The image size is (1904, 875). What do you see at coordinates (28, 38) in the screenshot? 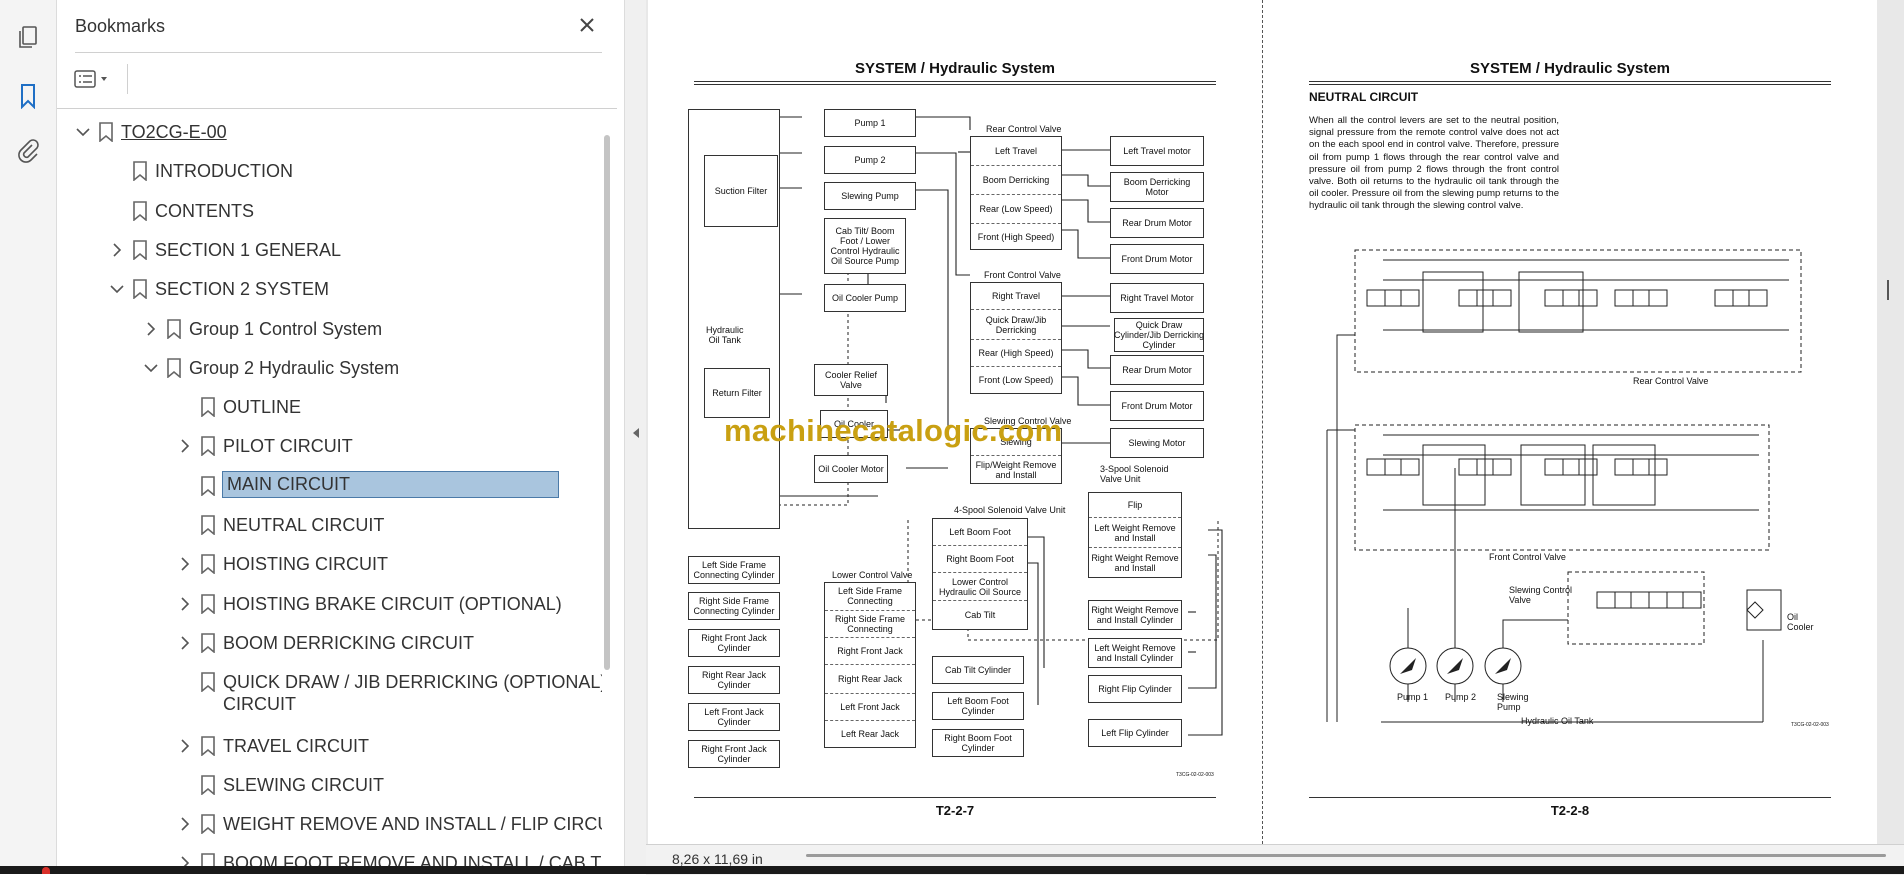
I see `pages-icon` at bounding box center [28, 38].